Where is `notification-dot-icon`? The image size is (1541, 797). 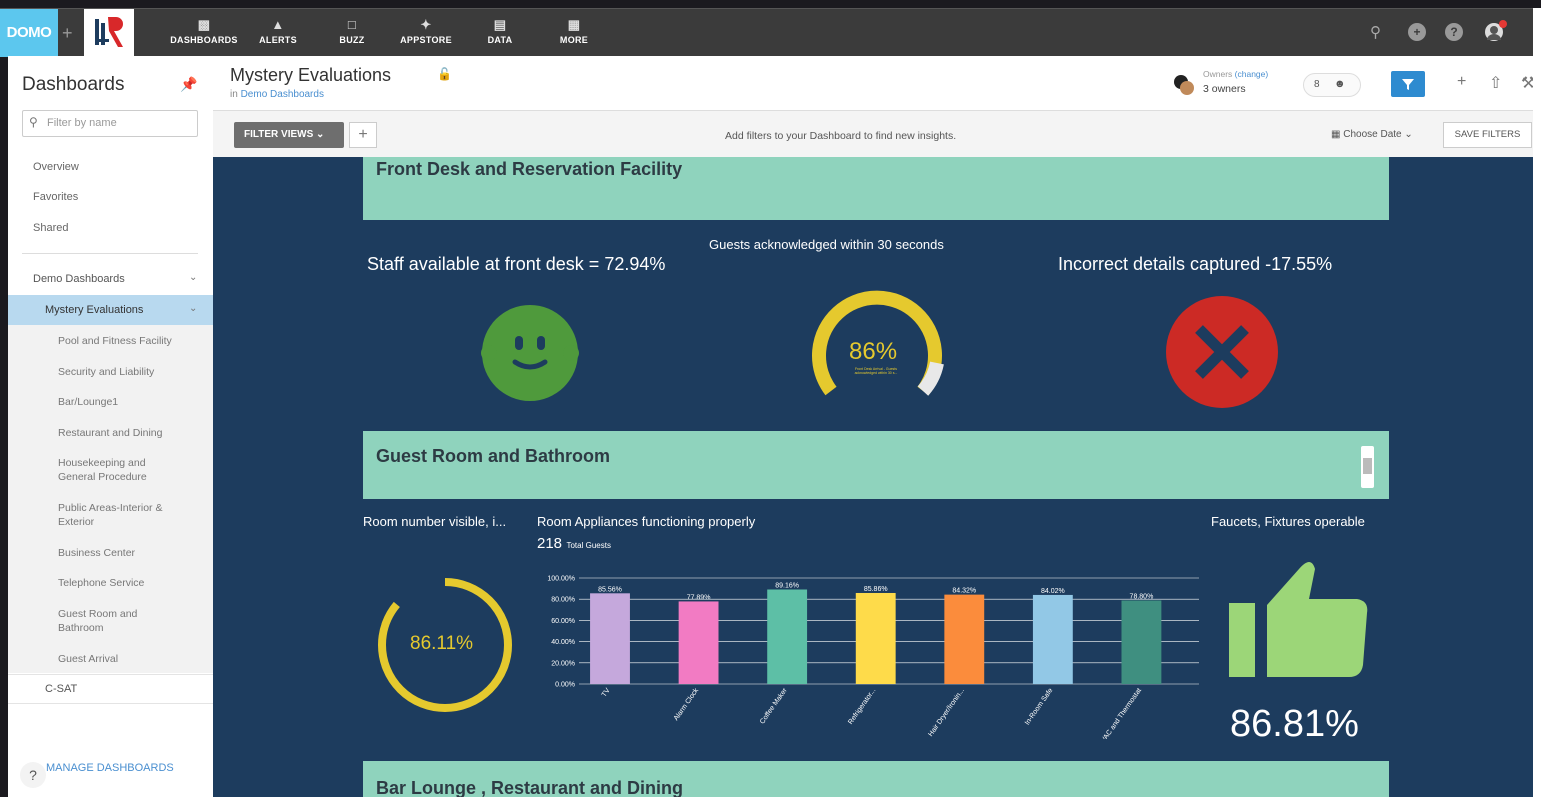
notification-dot-icon is located at coordinates (1503, 24).